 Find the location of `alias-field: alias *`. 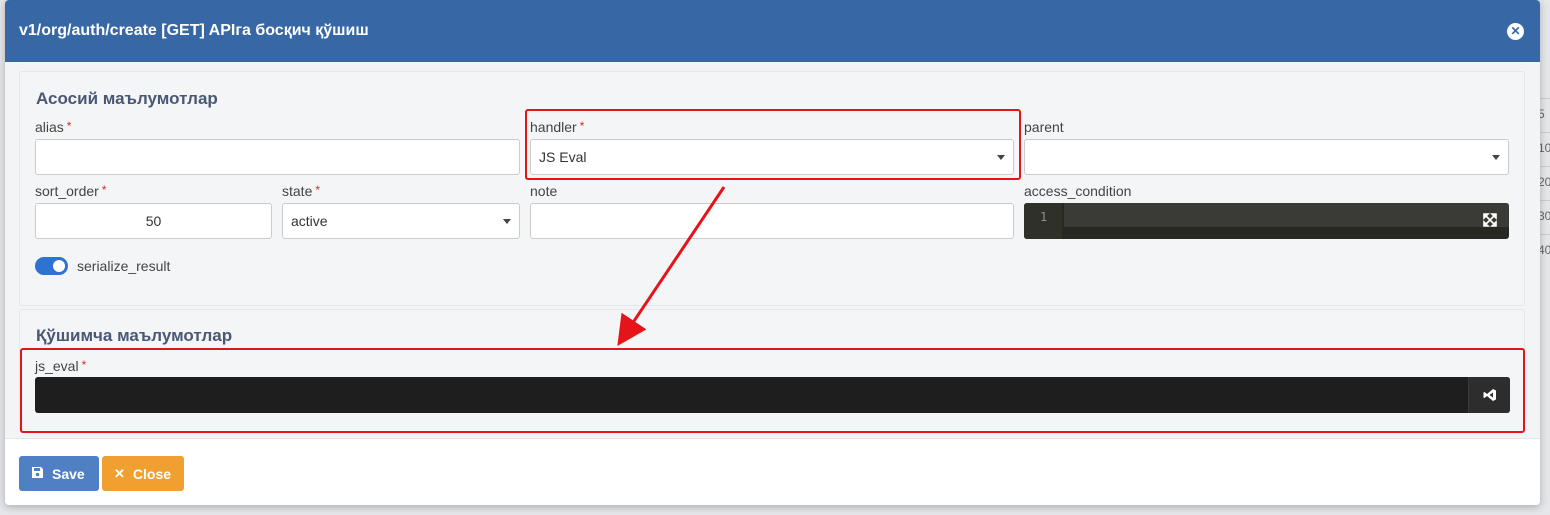

alias-field: alias * is located at coordinates (277, 147).